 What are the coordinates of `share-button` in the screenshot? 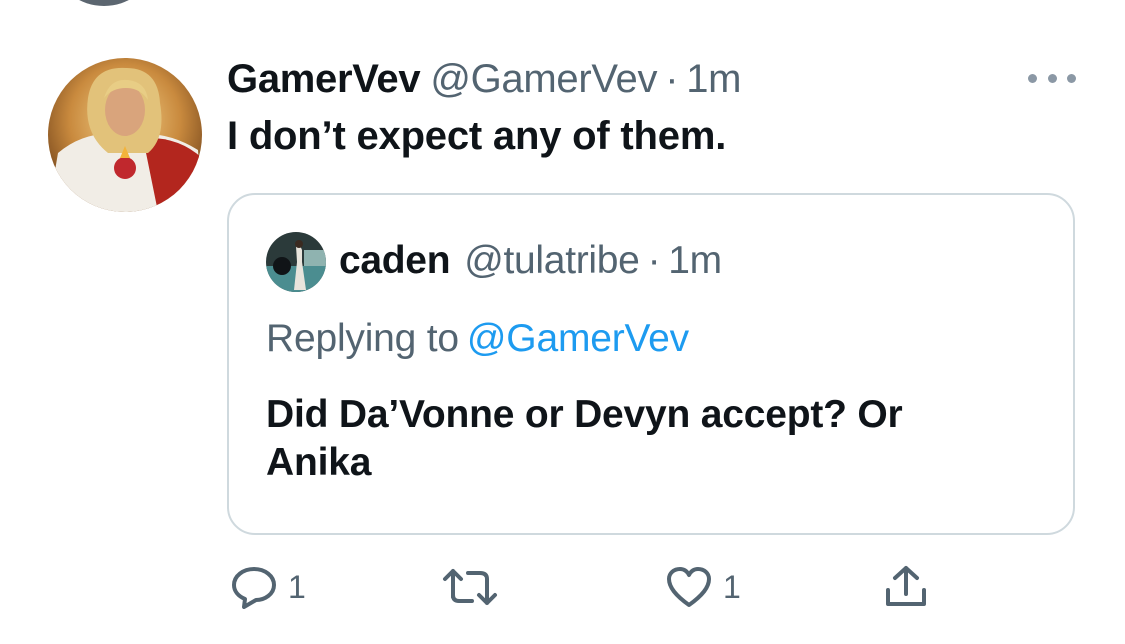 It's located at (906, 587).